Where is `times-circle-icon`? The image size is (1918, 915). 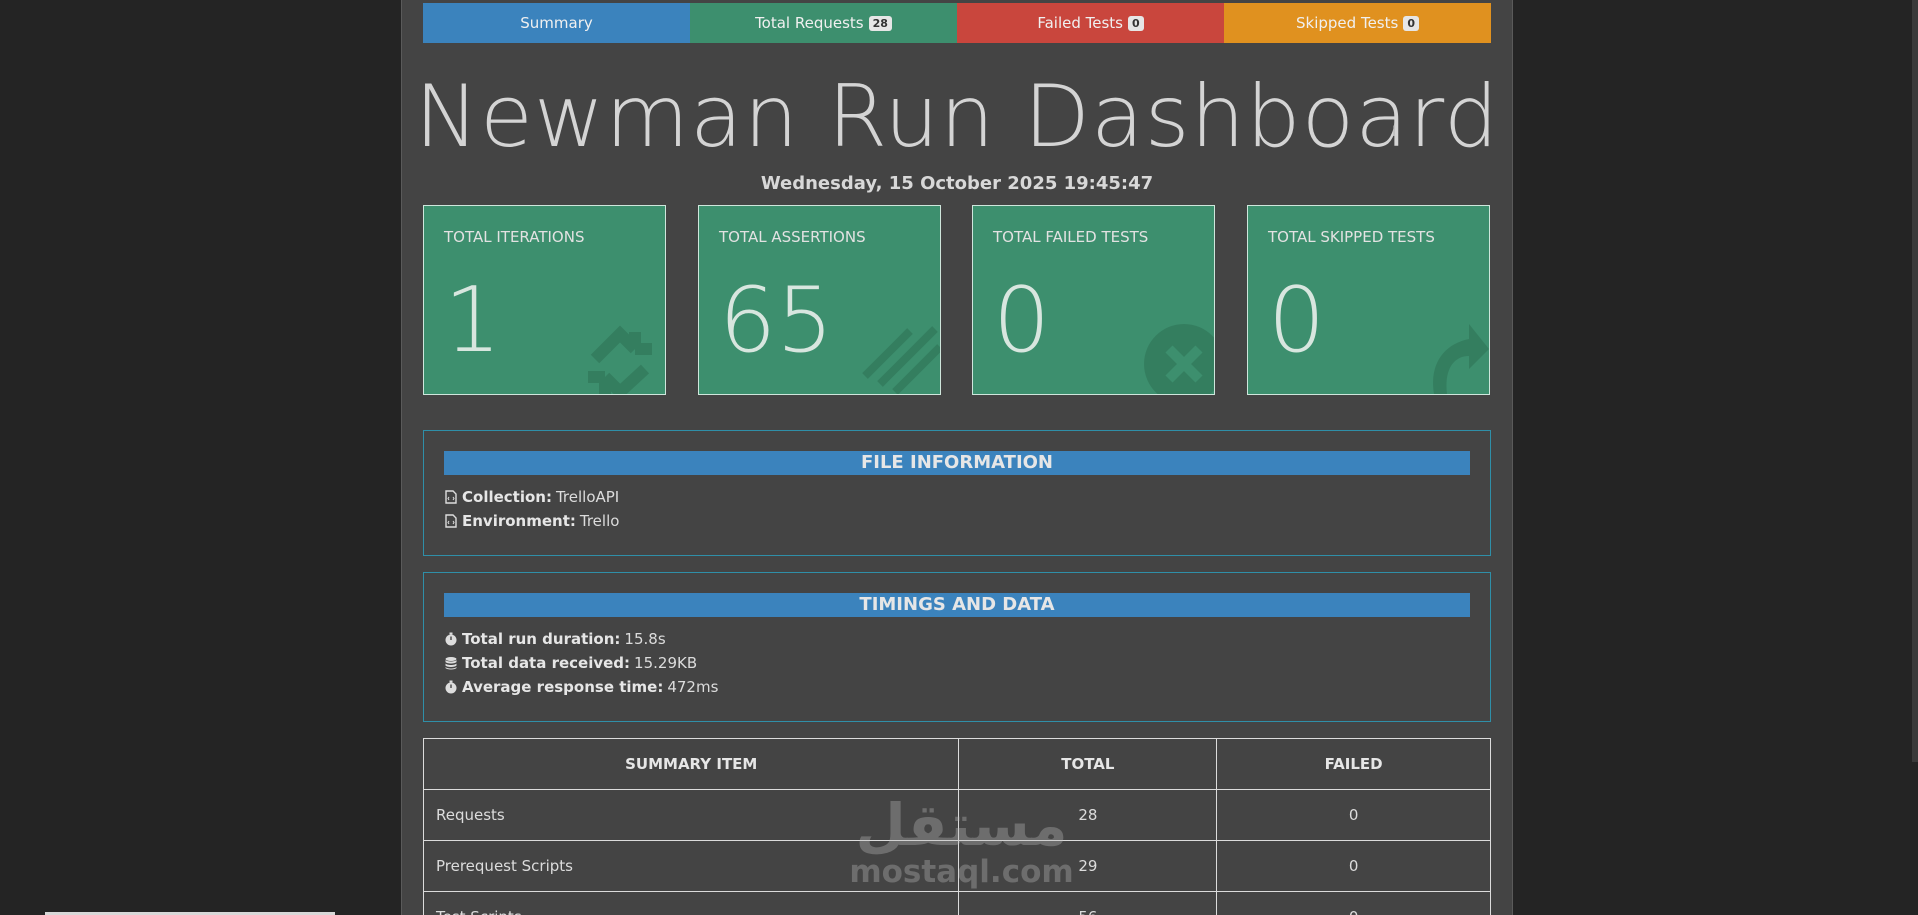
times-circle-icon is located at coordinates (1179, 359).